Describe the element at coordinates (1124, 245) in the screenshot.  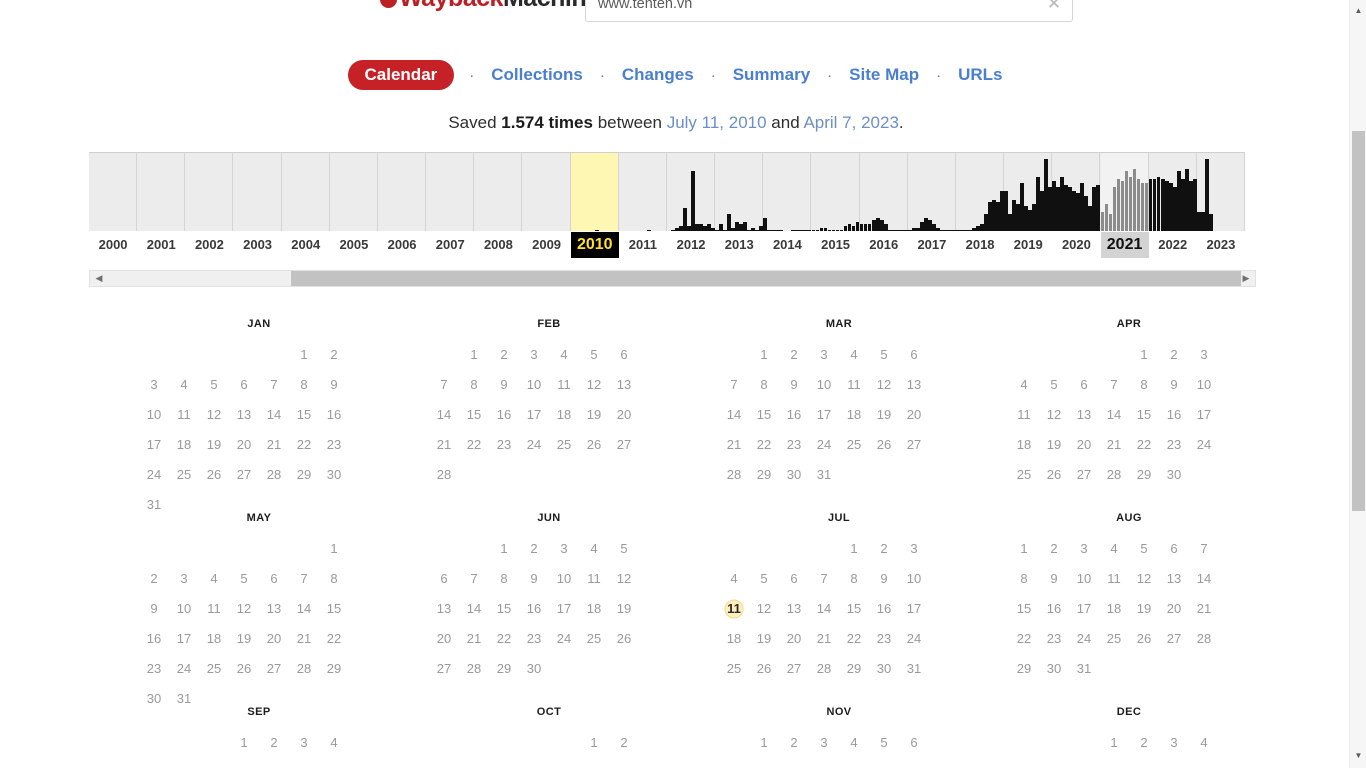
I see `year-label-2021: 2021` at that location.